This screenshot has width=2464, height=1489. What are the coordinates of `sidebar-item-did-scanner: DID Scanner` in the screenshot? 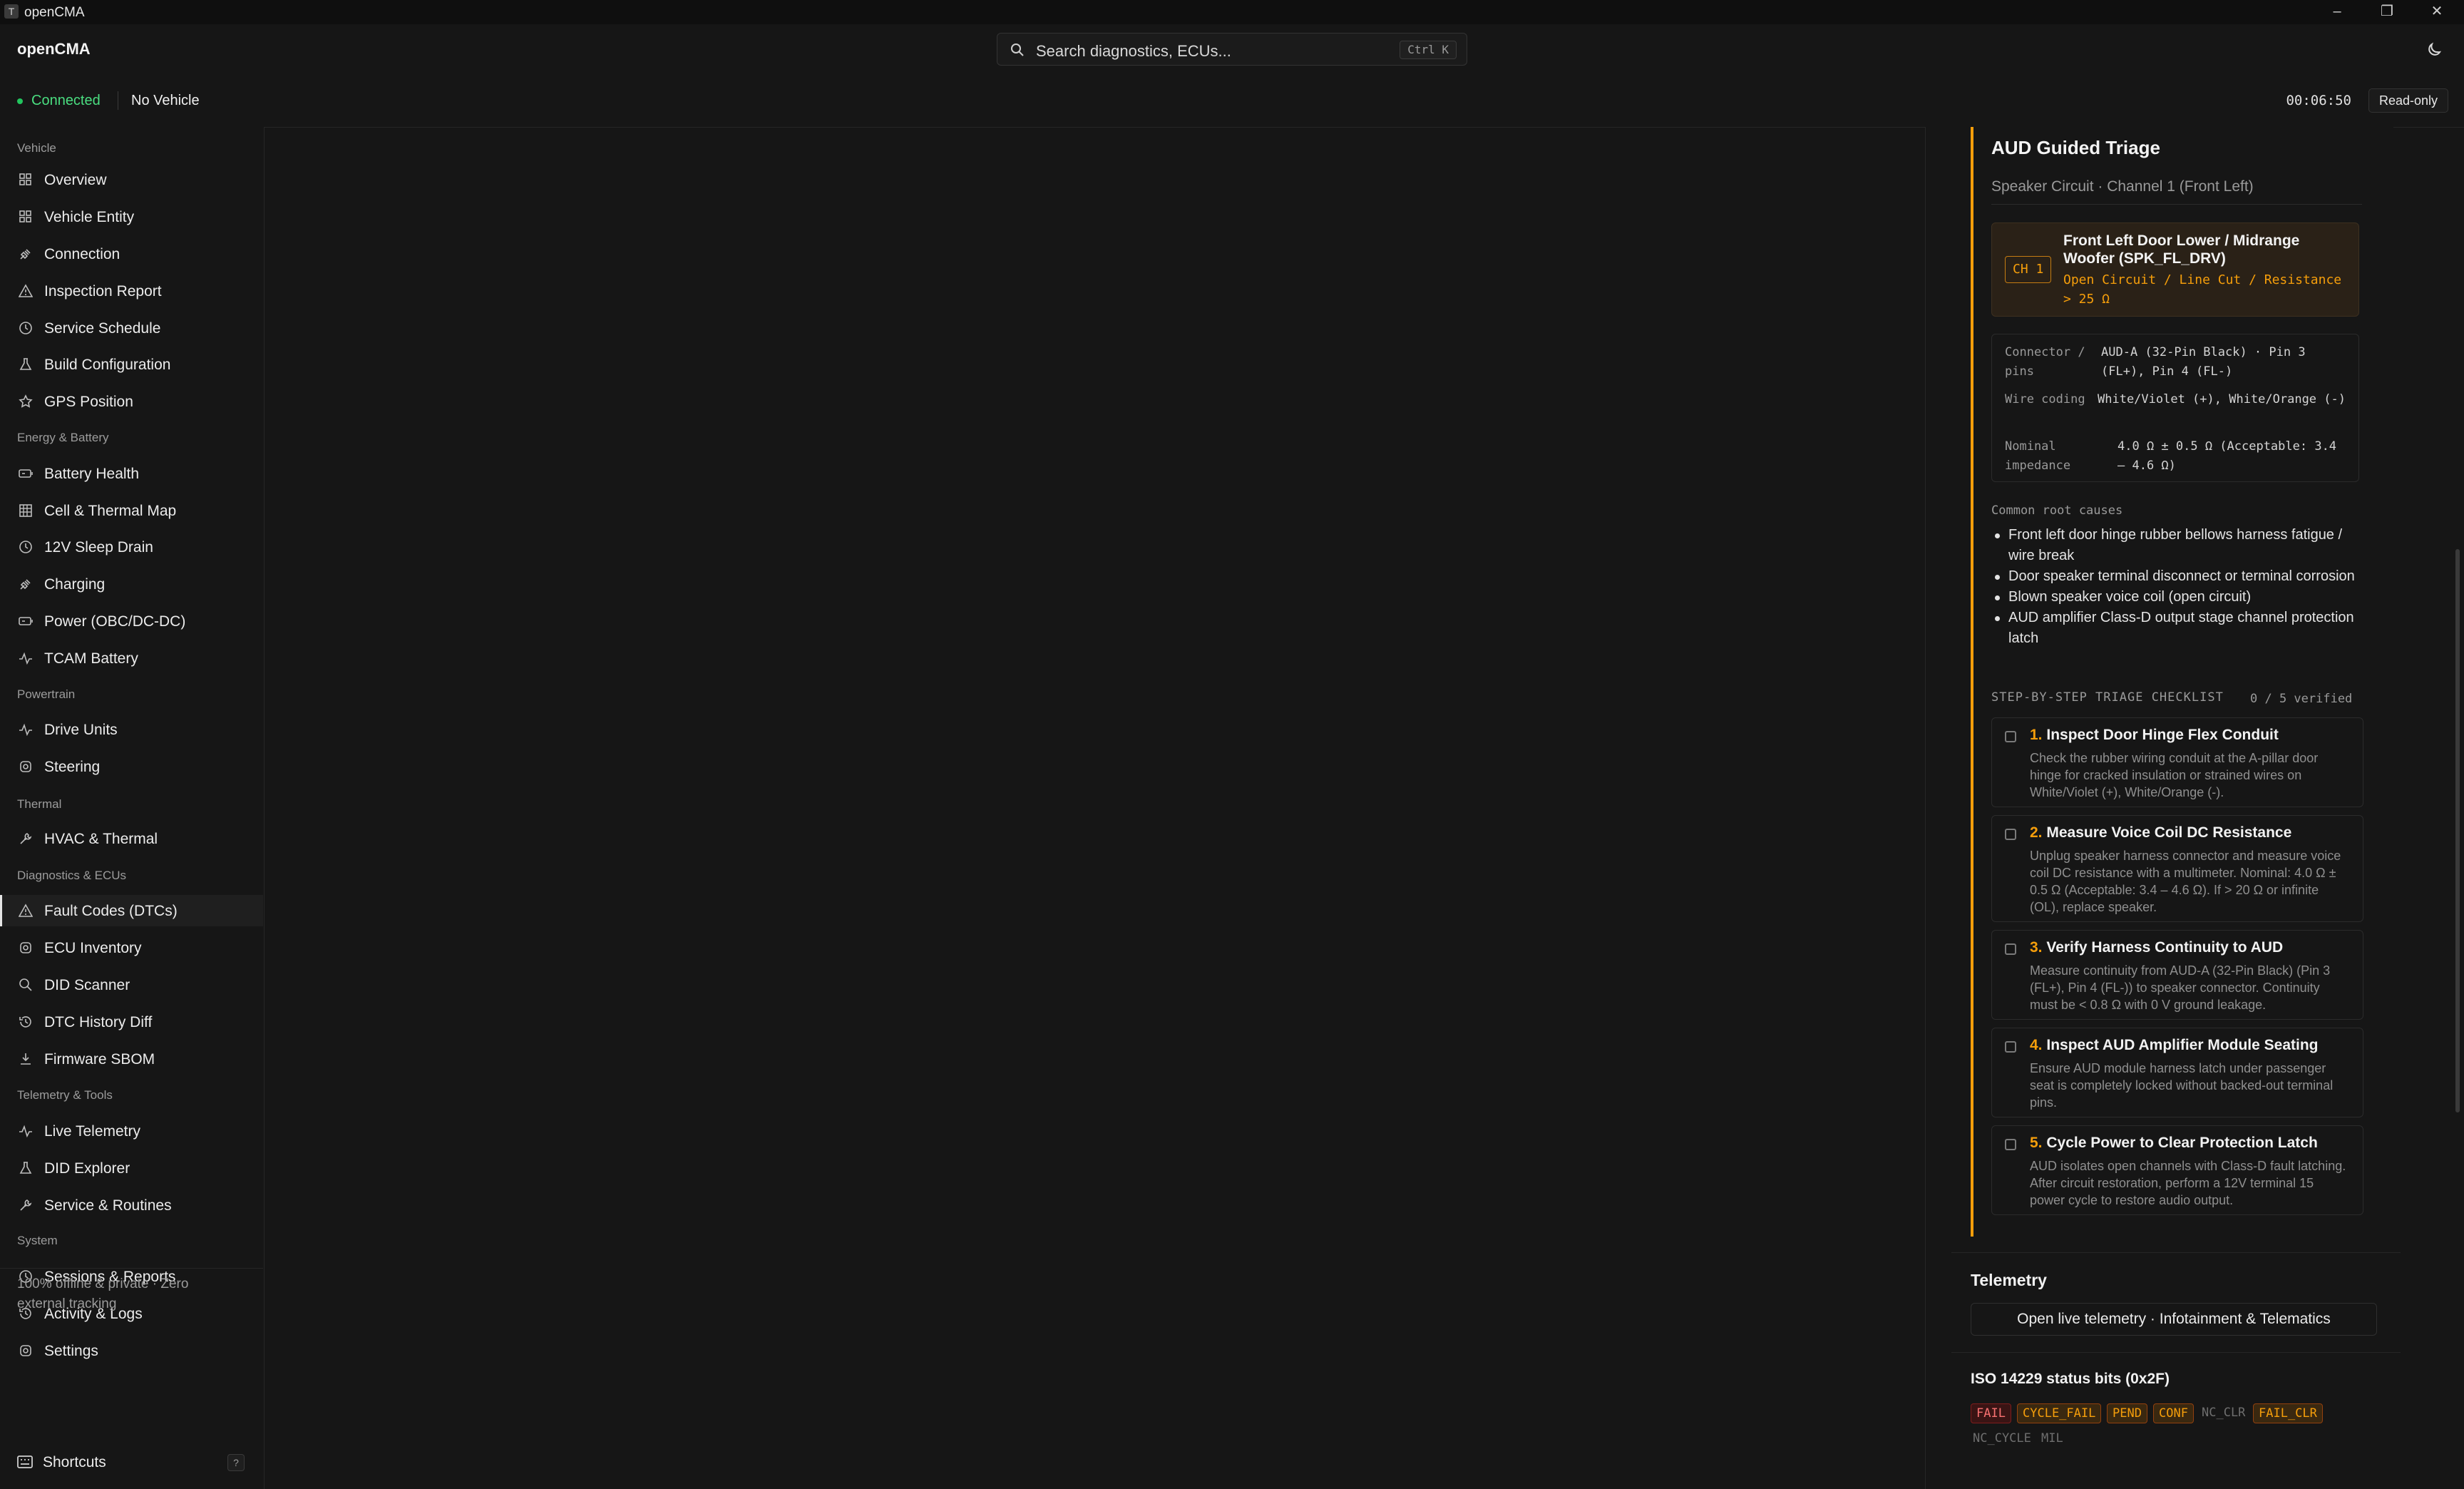 It's located at (131, 985).